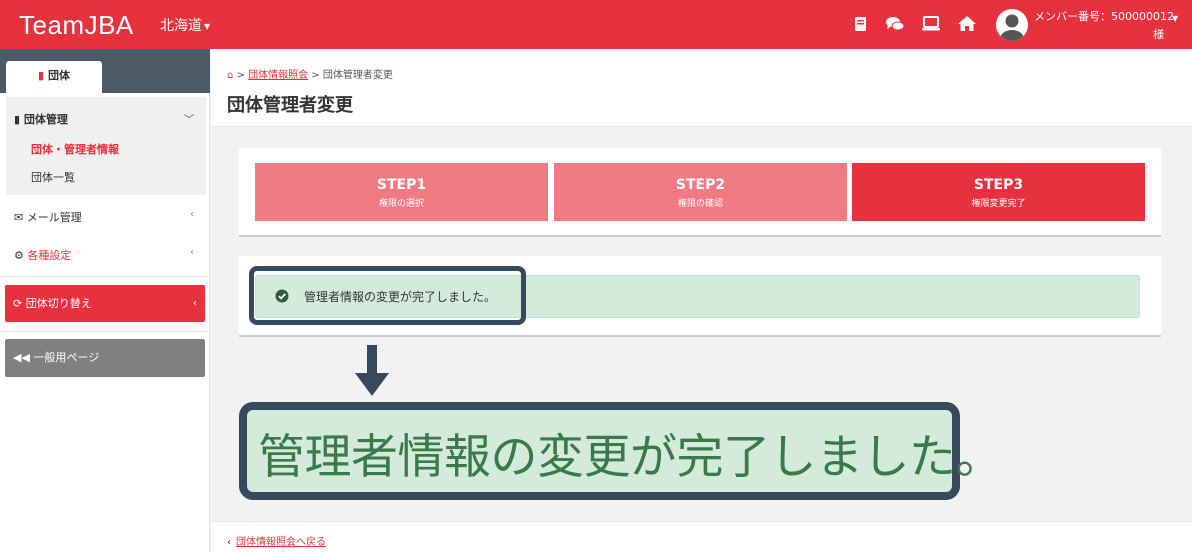  What do you see at coordinates (58, 303) in the screenshot?
I see `switch-group-label: 団体切り替え` at bounding box center [58, 303].